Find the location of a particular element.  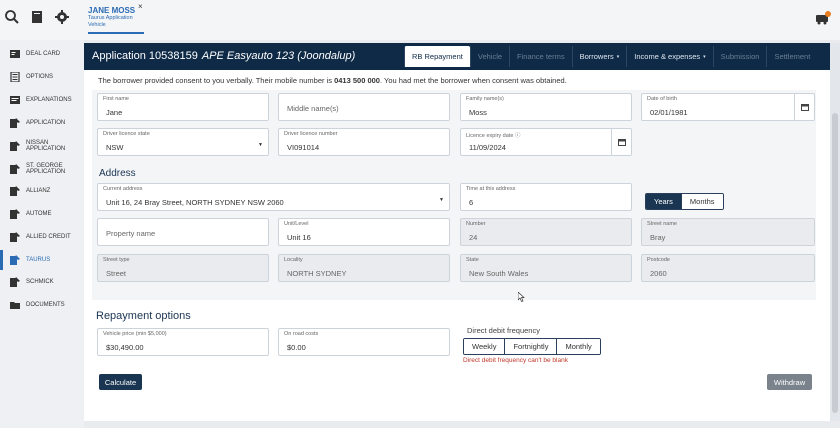

unit-level-field: Unit/Level Unit 16 is located at coordinates (364, 232).